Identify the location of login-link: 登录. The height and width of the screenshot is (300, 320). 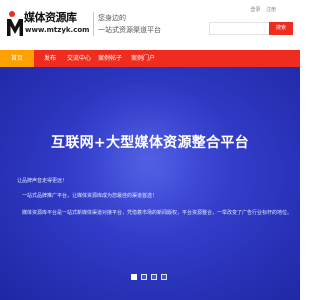
(255, 10).